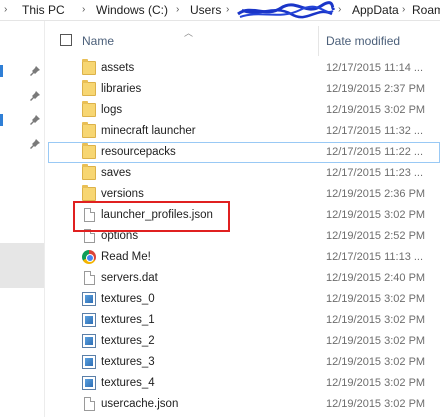  What do you see at coordinates (116, 173) in the screenshot?
I see `file-name: saves` at bounding box center [116, 173].